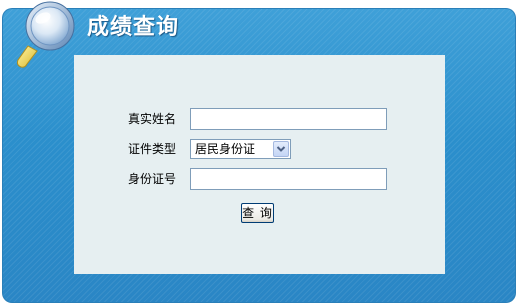 The height and width of the screenshot is (306, 519). What do you see at coordinates (152, 179) in the screenshot?
I see `id-number-label: 身份证号` at bounding box center [152, 179].